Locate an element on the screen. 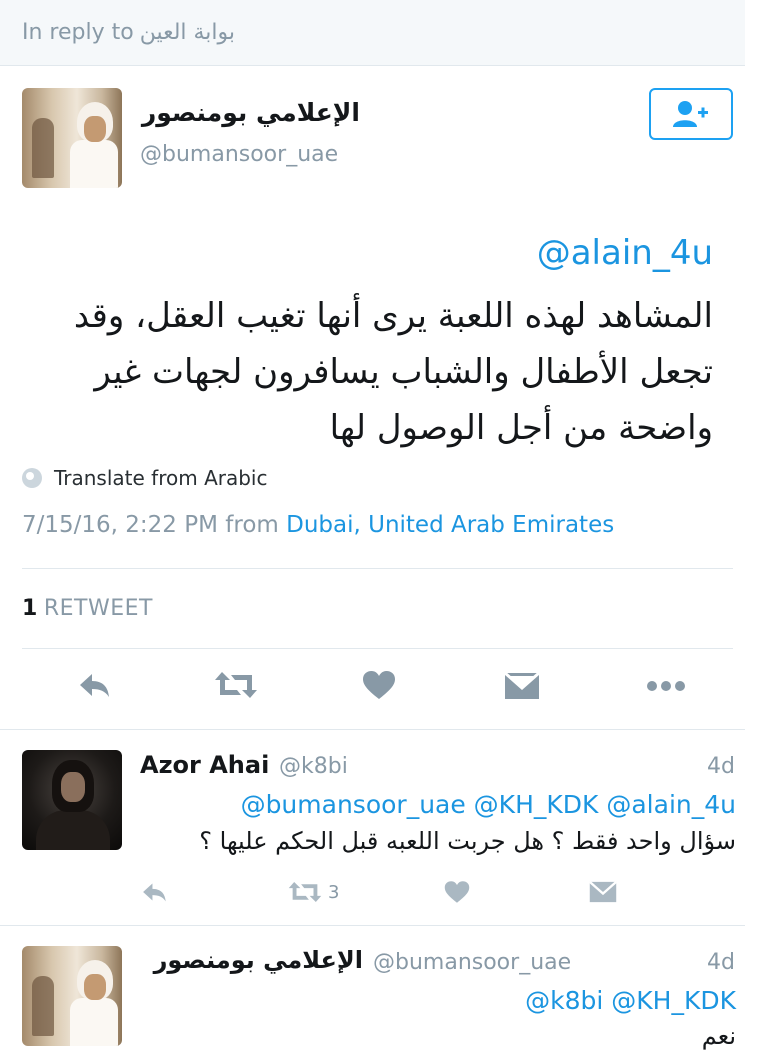 Image resolution: width=768 pixels, height=1050 pixels. translate-link: Translate from Arabic is located at coordinates (144, 478).